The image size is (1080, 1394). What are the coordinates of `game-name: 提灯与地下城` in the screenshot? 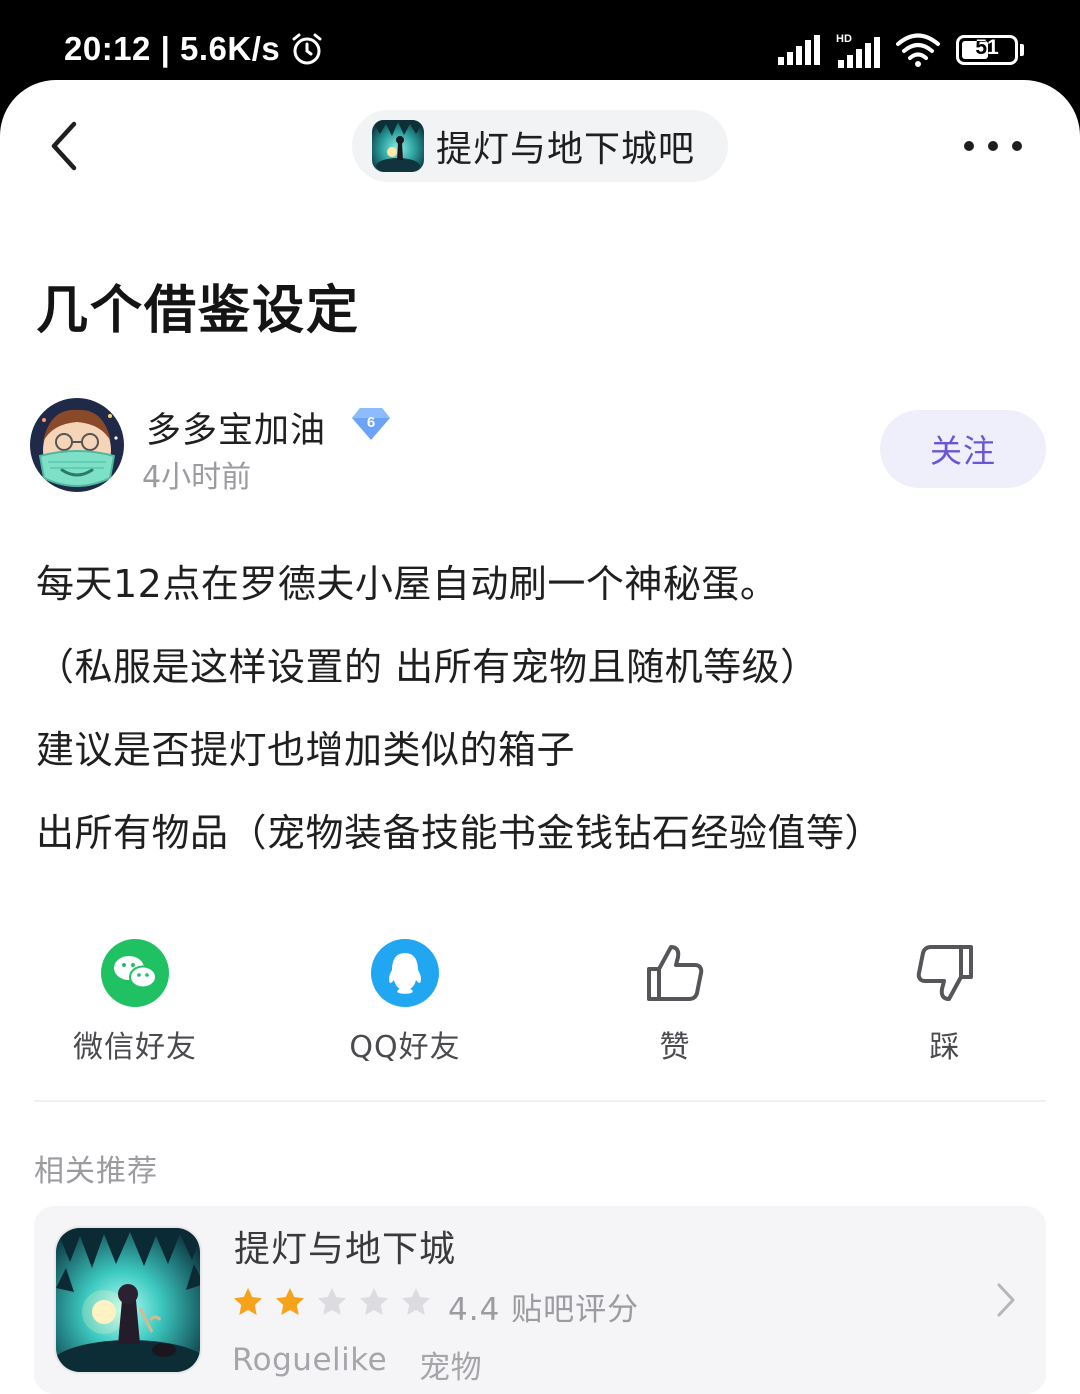 It's located at (345, 1249).